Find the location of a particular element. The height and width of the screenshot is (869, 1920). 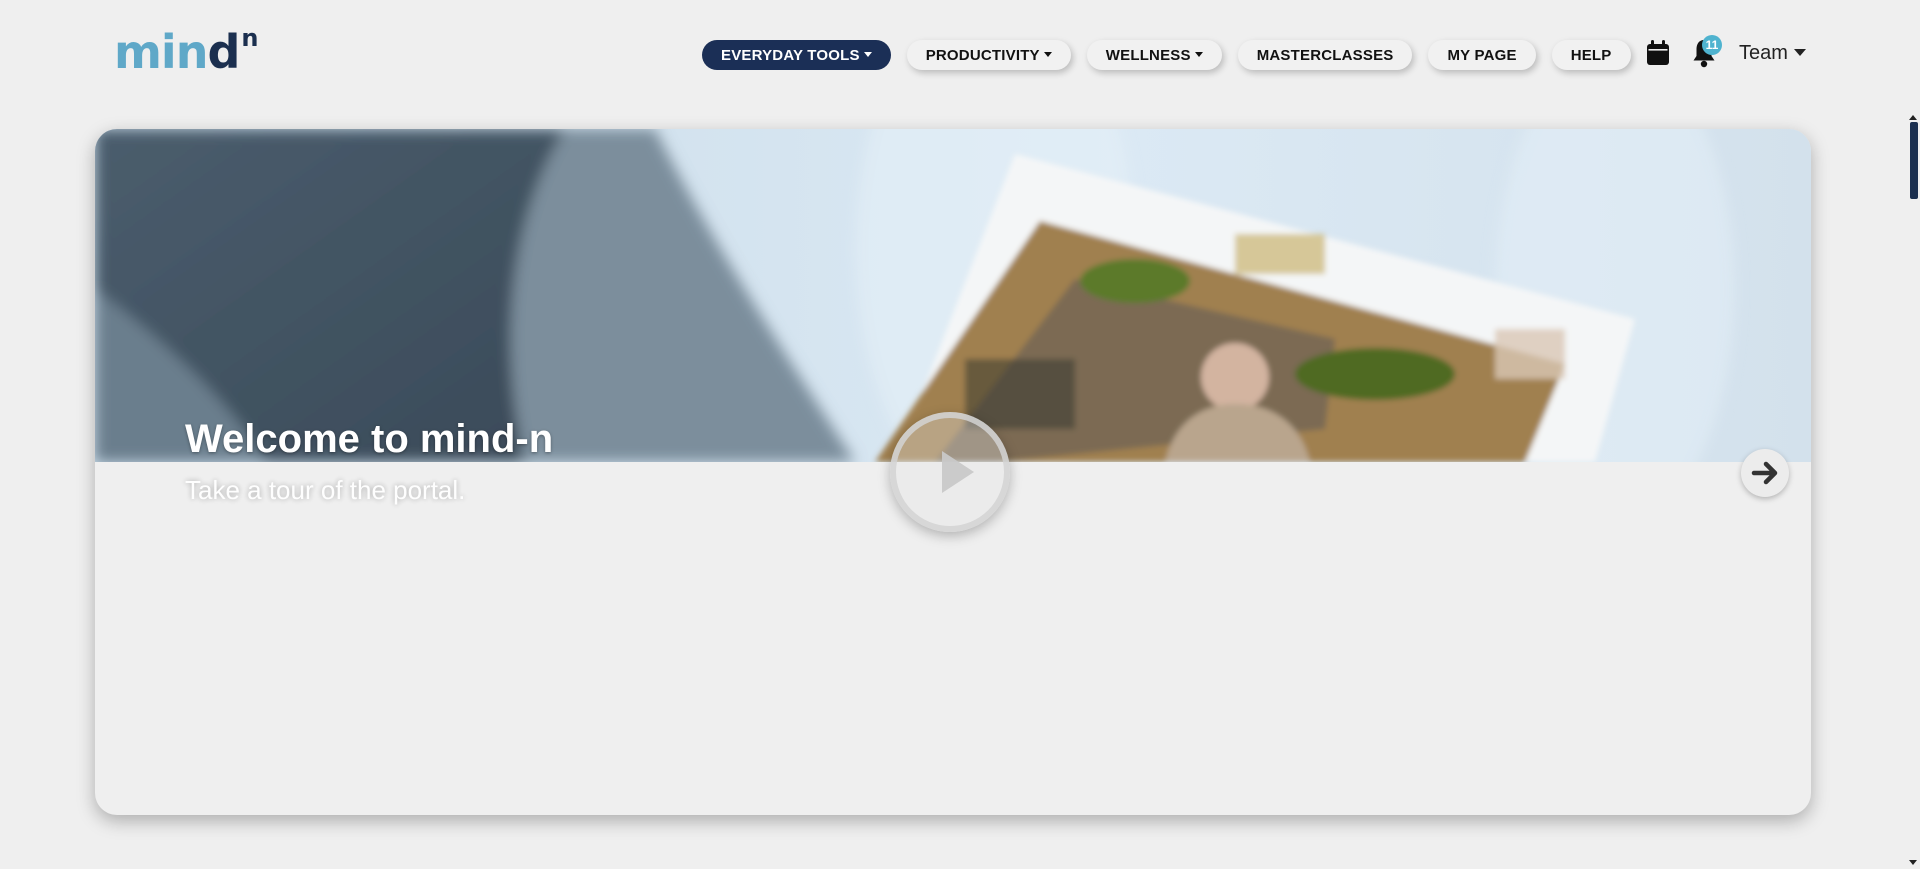

nav-wellness: WELLNESS is located at coordinates (1154, 55).